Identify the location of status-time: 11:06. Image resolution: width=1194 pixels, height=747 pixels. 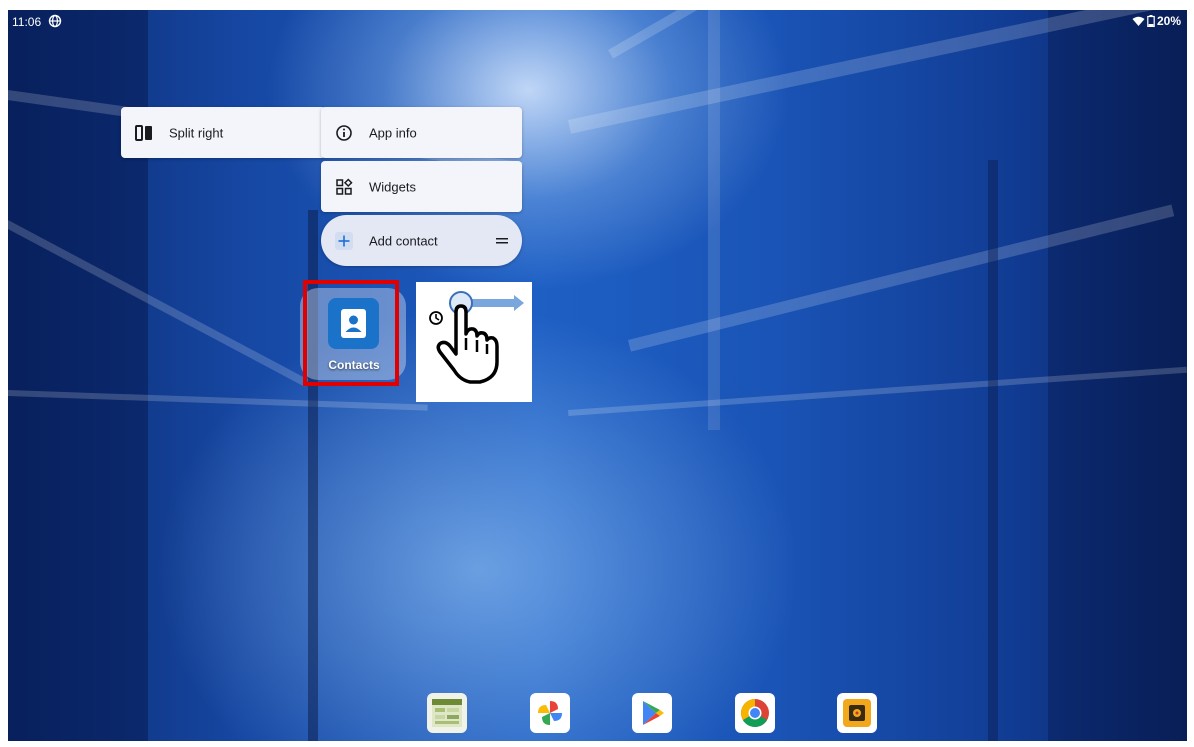
(27, 22).